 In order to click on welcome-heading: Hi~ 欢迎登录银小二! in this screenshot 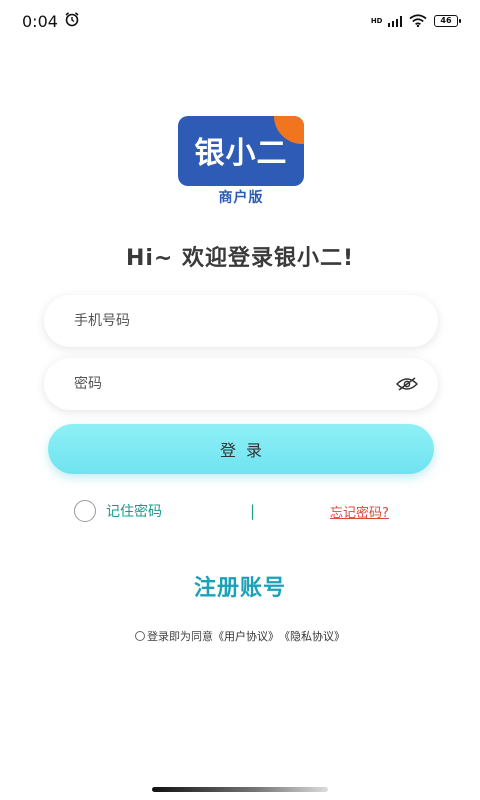, I will do `click(240, 258)`.